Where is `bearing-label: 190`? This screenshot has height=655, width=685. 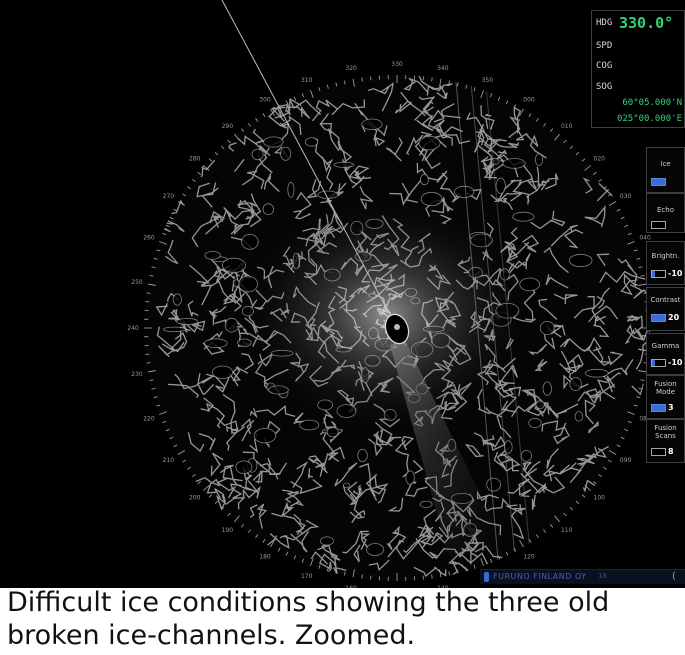
bearing-label: 190 is located at coordinates (228, 530).